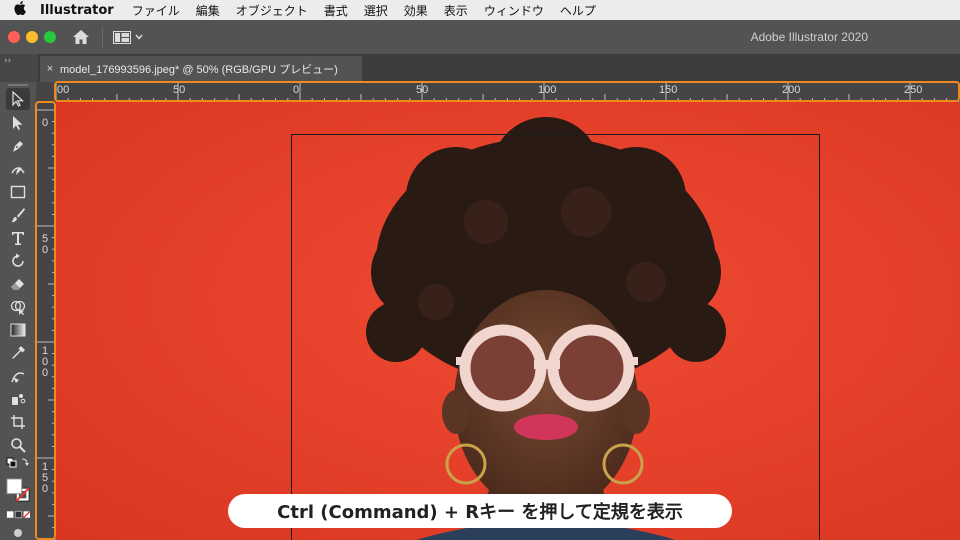 The image size is (960, 540). I want to click on eraser-tool, so click(18, 284).